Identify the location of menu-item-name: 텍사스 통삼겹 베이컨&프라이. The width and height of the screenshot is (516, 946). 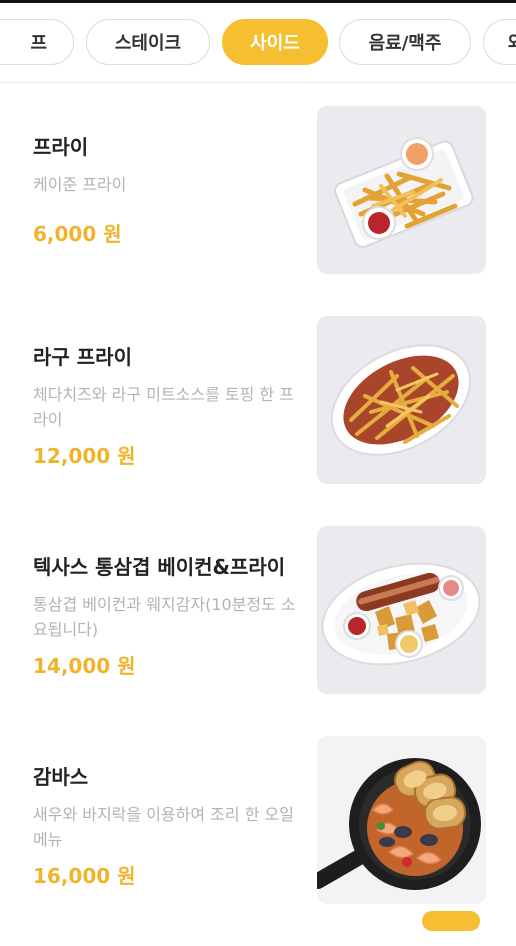
(159, 567).